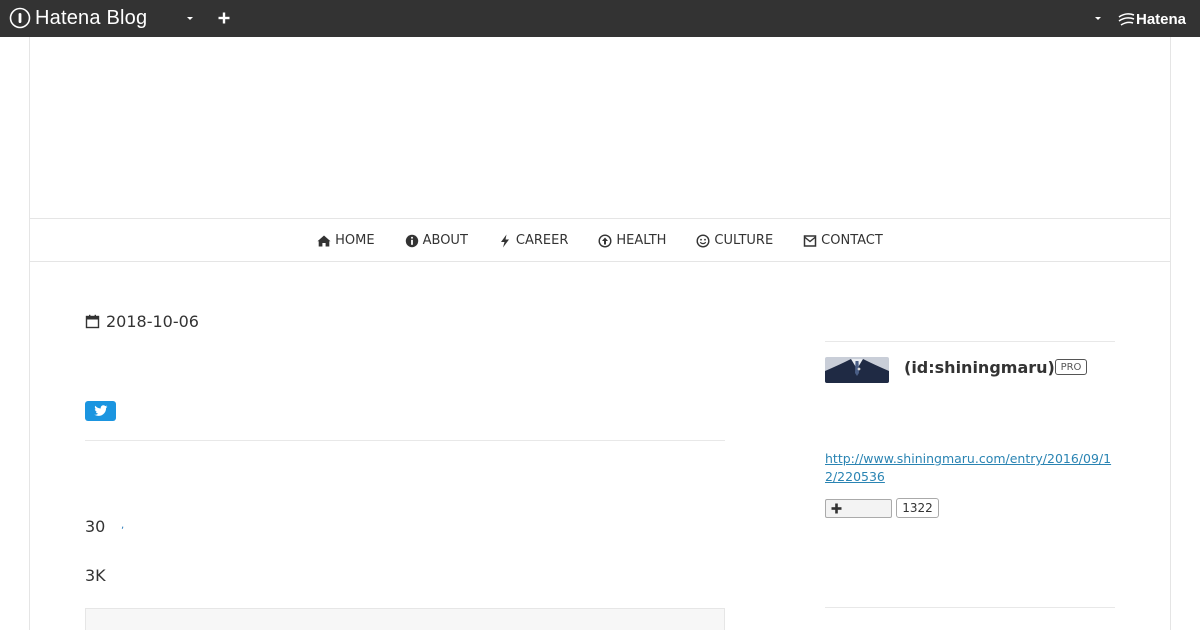  I want to click on nav-item-career: CAREER, so click(533, 240).